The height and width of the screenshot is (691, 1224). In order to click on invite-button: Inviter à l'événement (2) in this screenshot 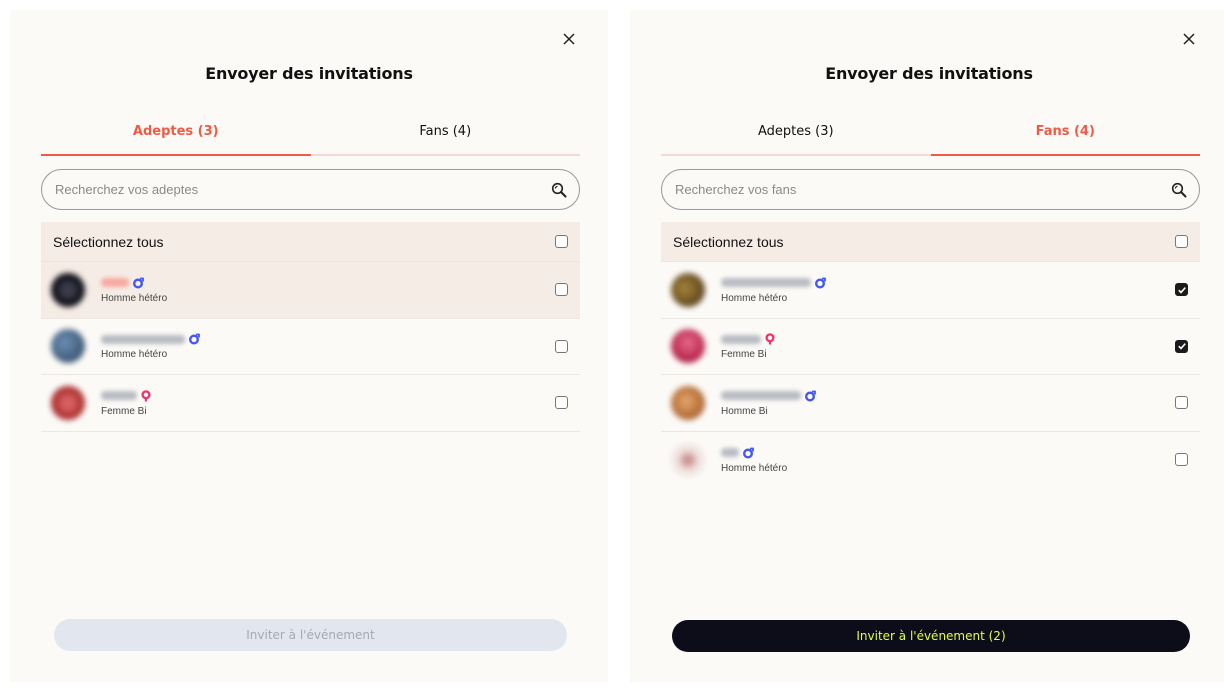, I will do `click(931, 636)`.